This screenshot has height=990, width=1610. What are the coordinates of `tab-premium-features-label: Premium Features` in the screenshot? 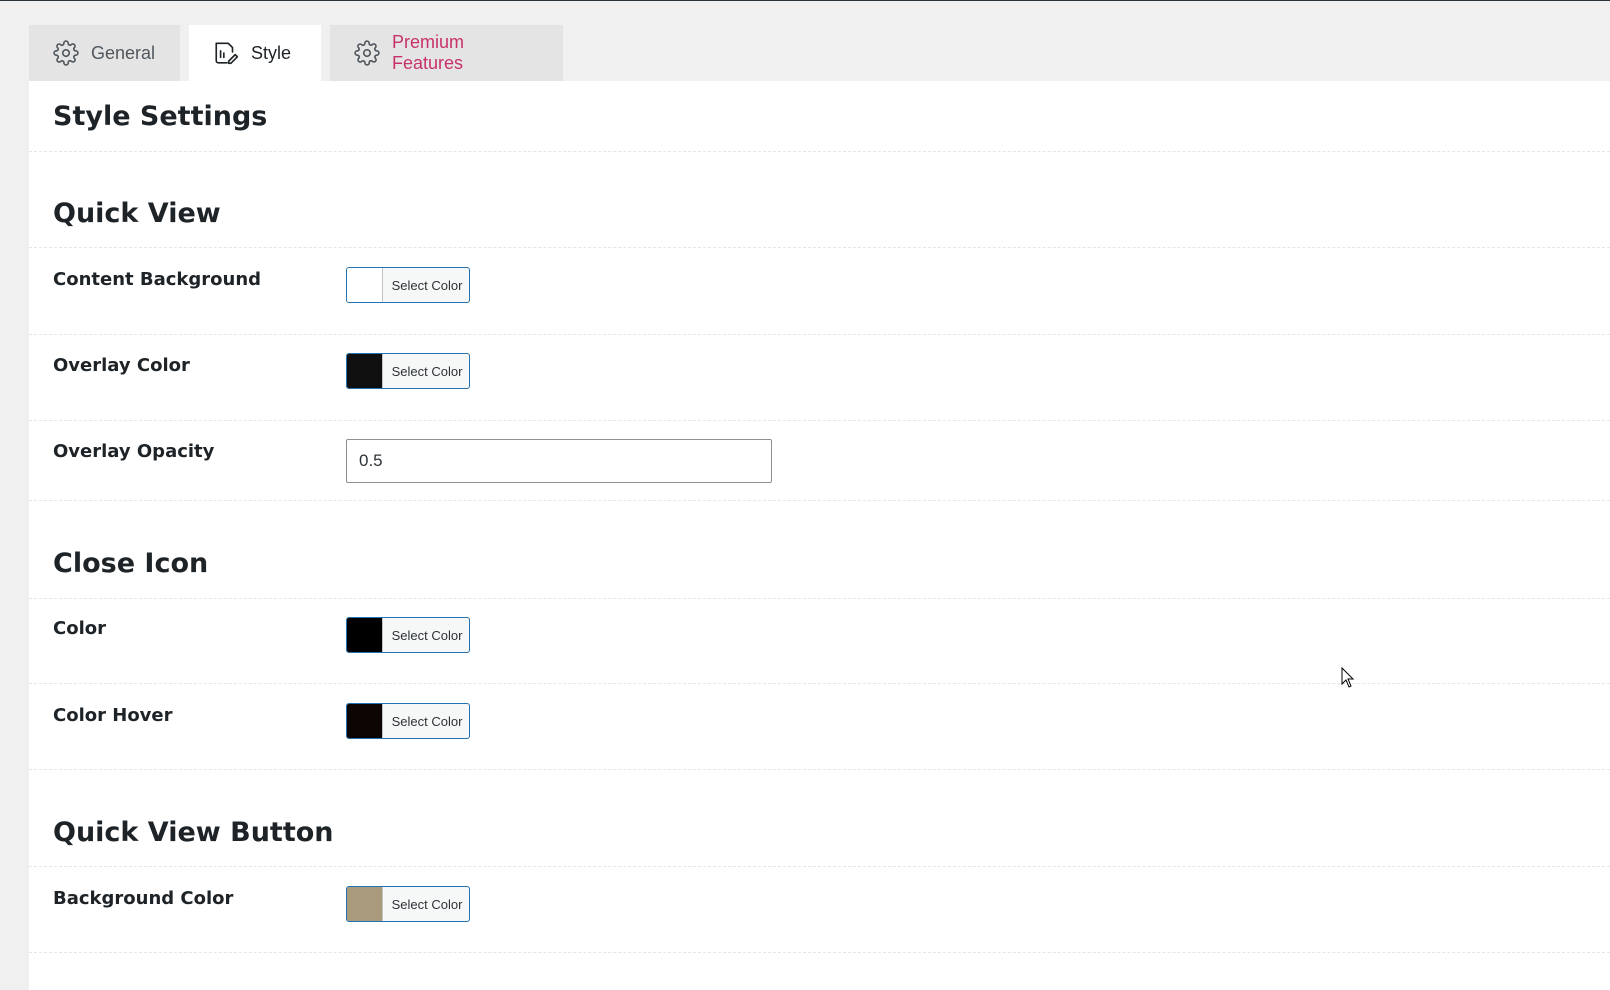 It's located at (428, 52).